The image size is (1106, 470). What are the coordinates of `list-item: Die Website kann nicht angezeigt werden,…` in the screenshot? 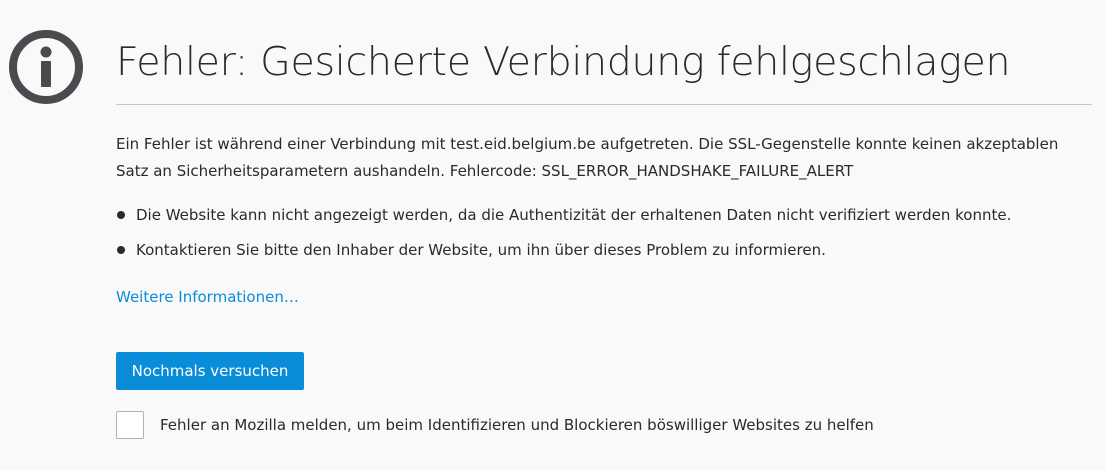 It's located at (563, 219).